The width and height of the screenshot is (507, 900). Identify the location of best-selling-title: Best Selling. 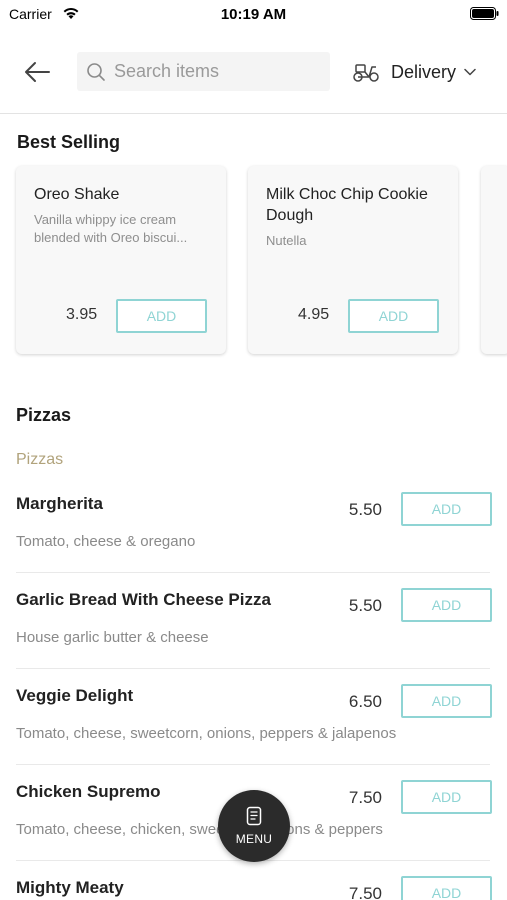
(69, 142).